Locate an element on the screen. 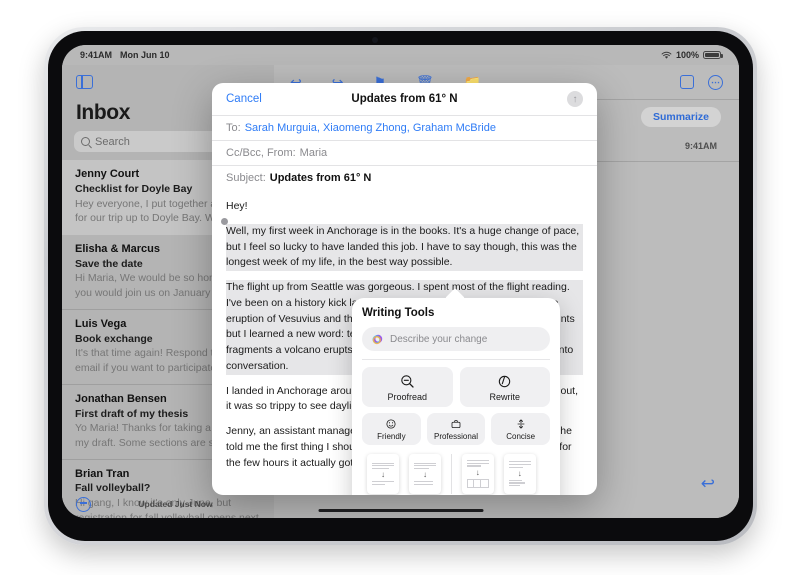 The height and width of the screenshot is (575, 800). front-camera is located at coordinates (375, 40).